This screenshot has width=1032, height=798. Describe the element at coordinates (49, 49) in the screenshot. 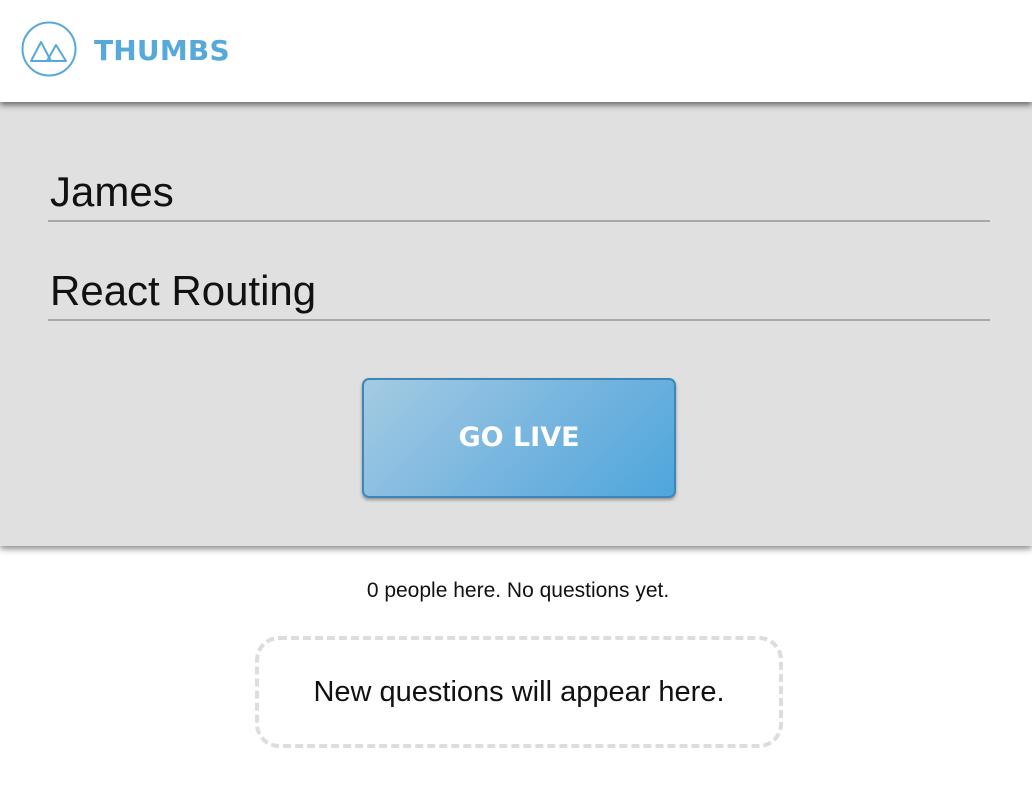

I see `logo-icon` at that location.